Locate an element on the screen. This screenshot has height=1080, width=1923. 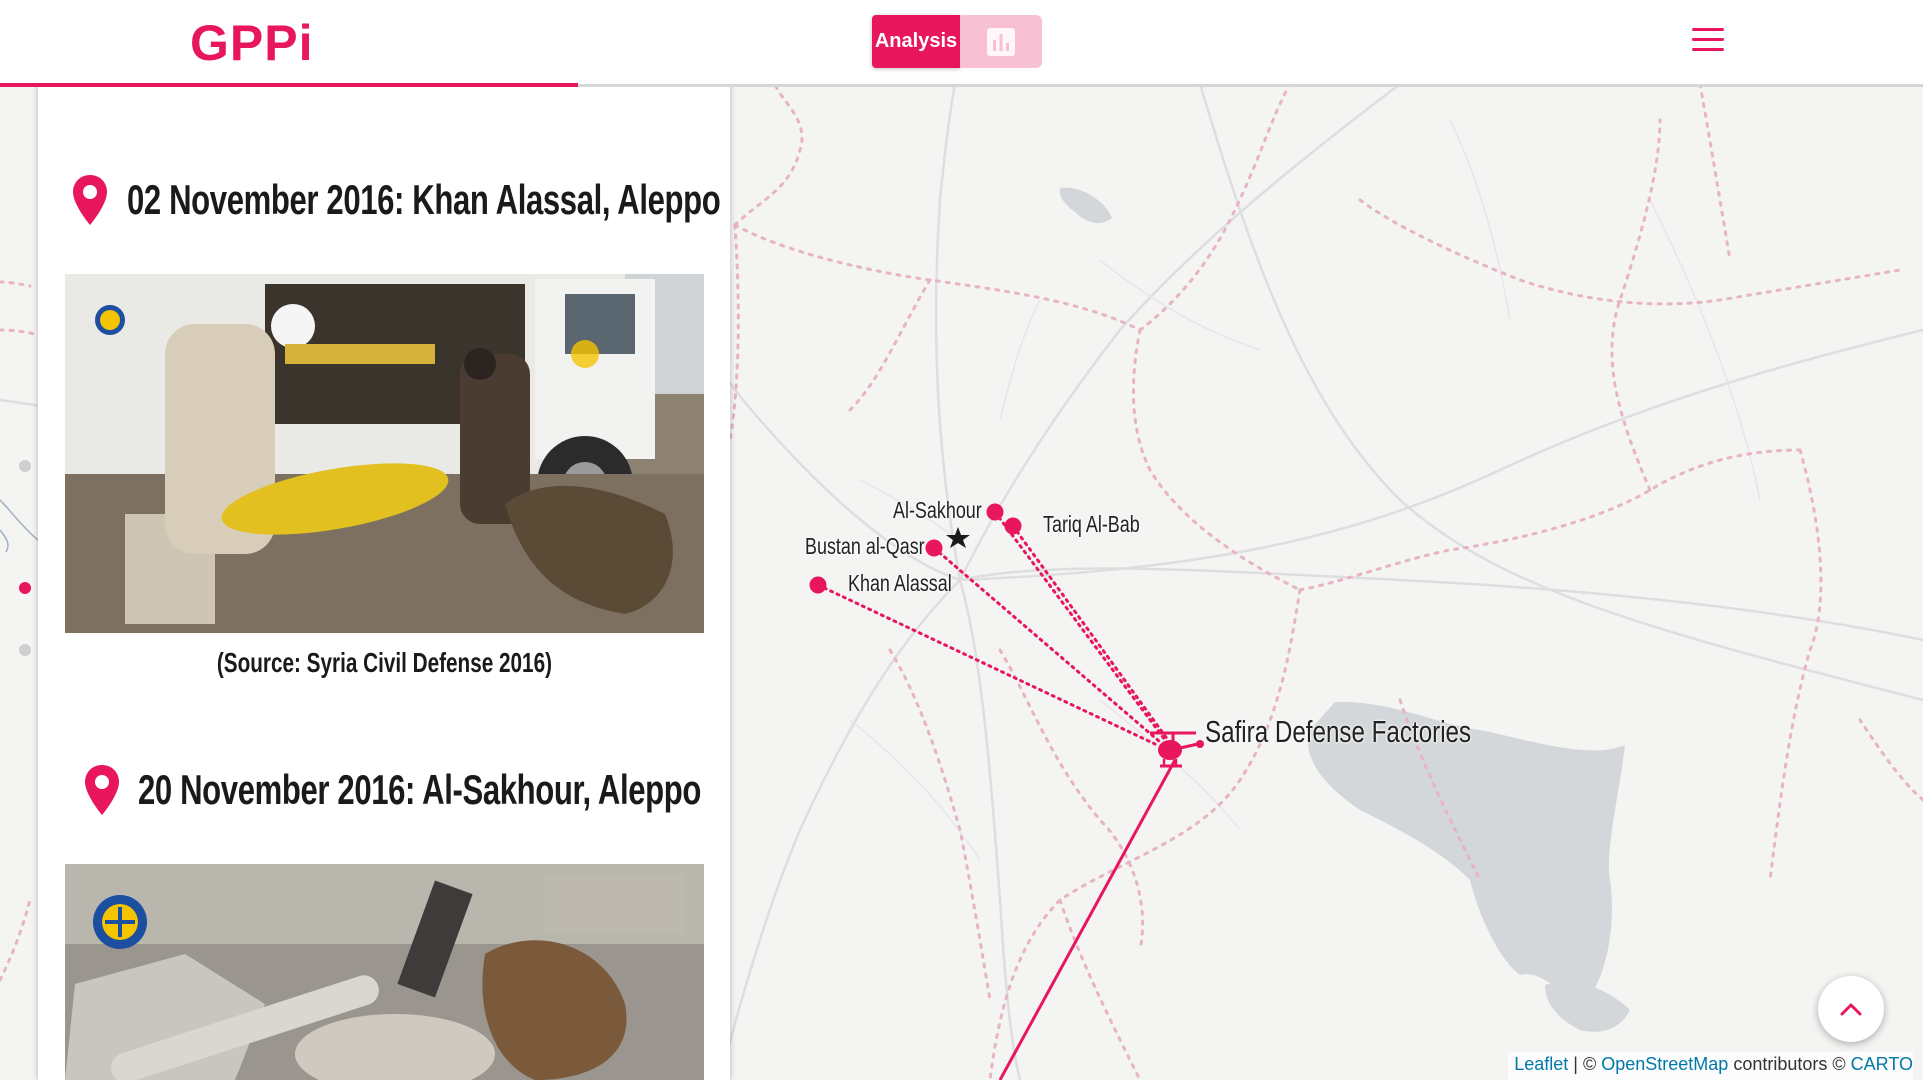
target-marker-al-sakhour is located at coordinates (995, 512).